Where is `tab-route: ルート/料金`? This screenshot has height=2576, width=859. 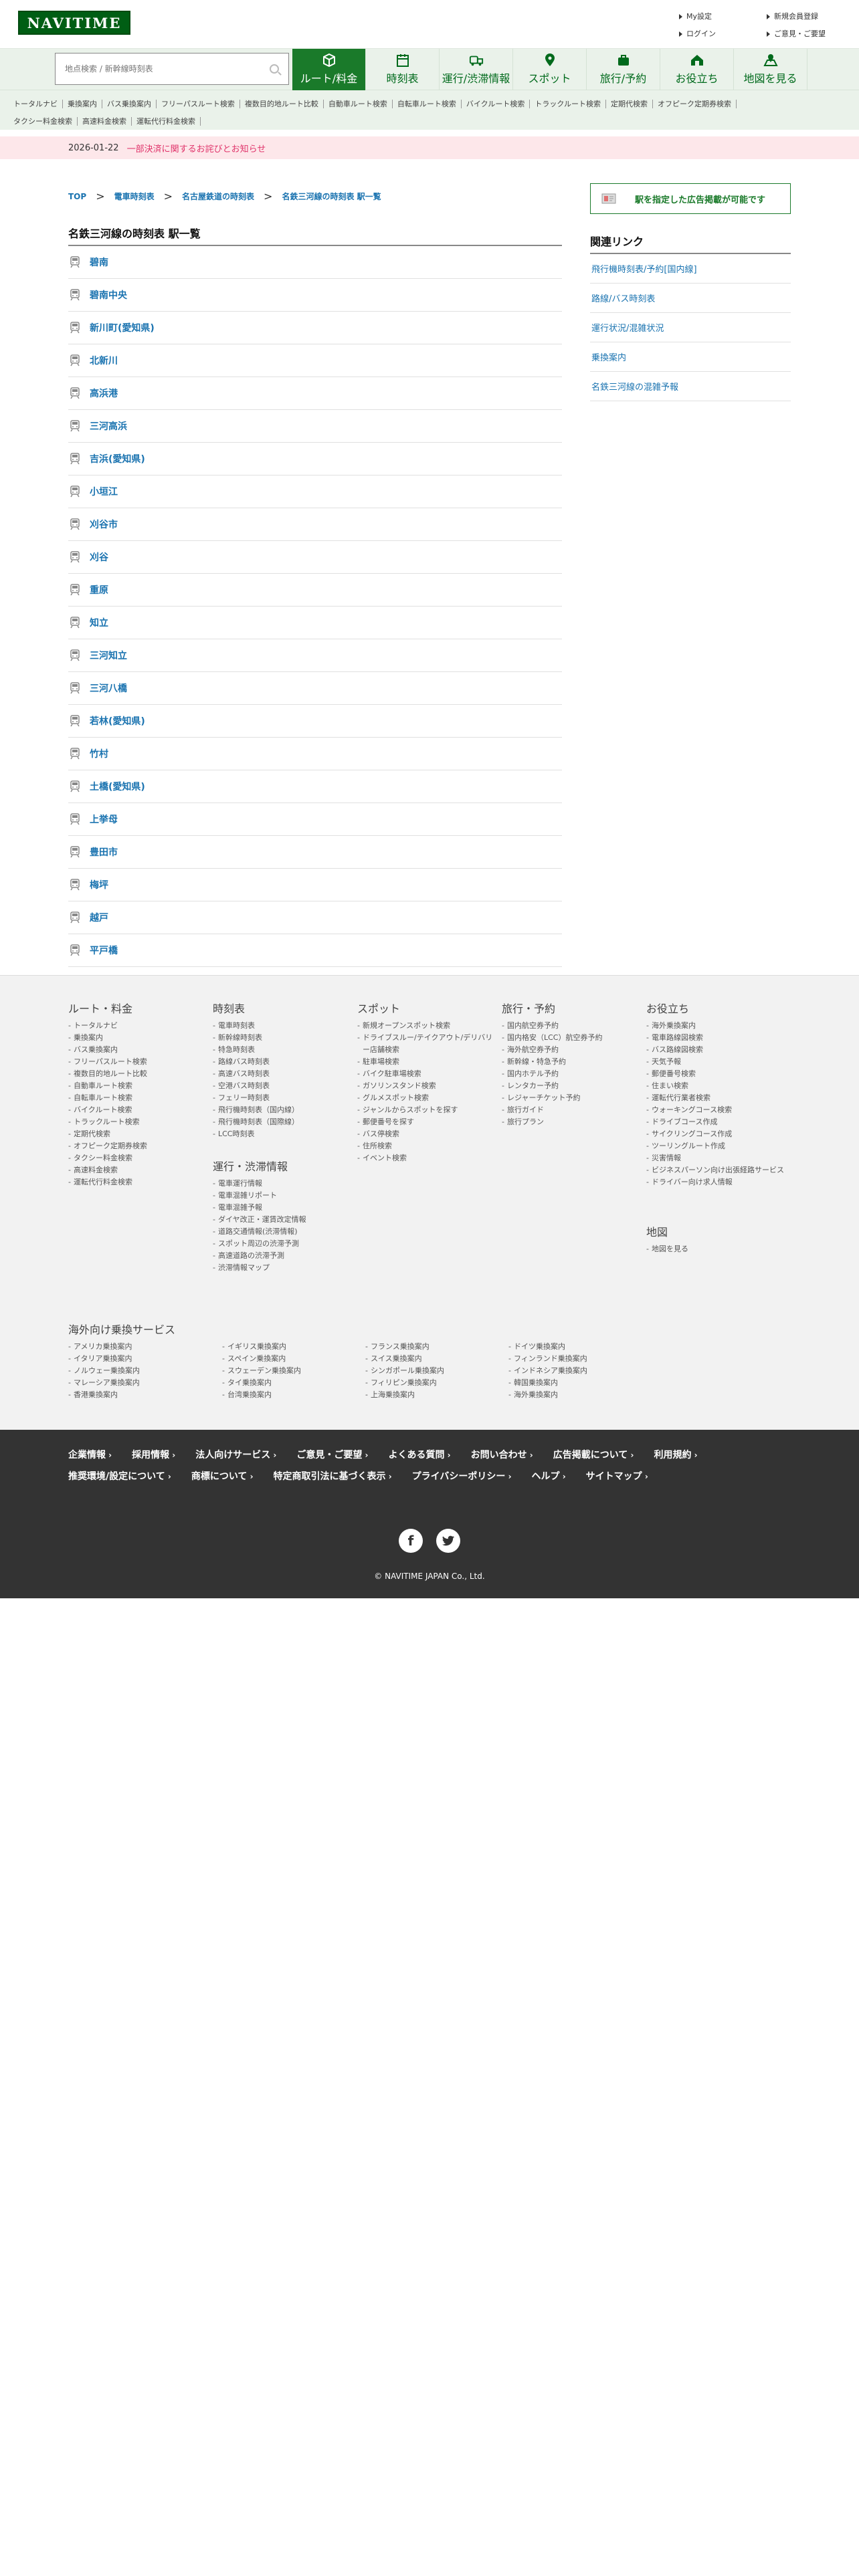 tab-route: ルート/料金 is located at coordinates (329, 69).